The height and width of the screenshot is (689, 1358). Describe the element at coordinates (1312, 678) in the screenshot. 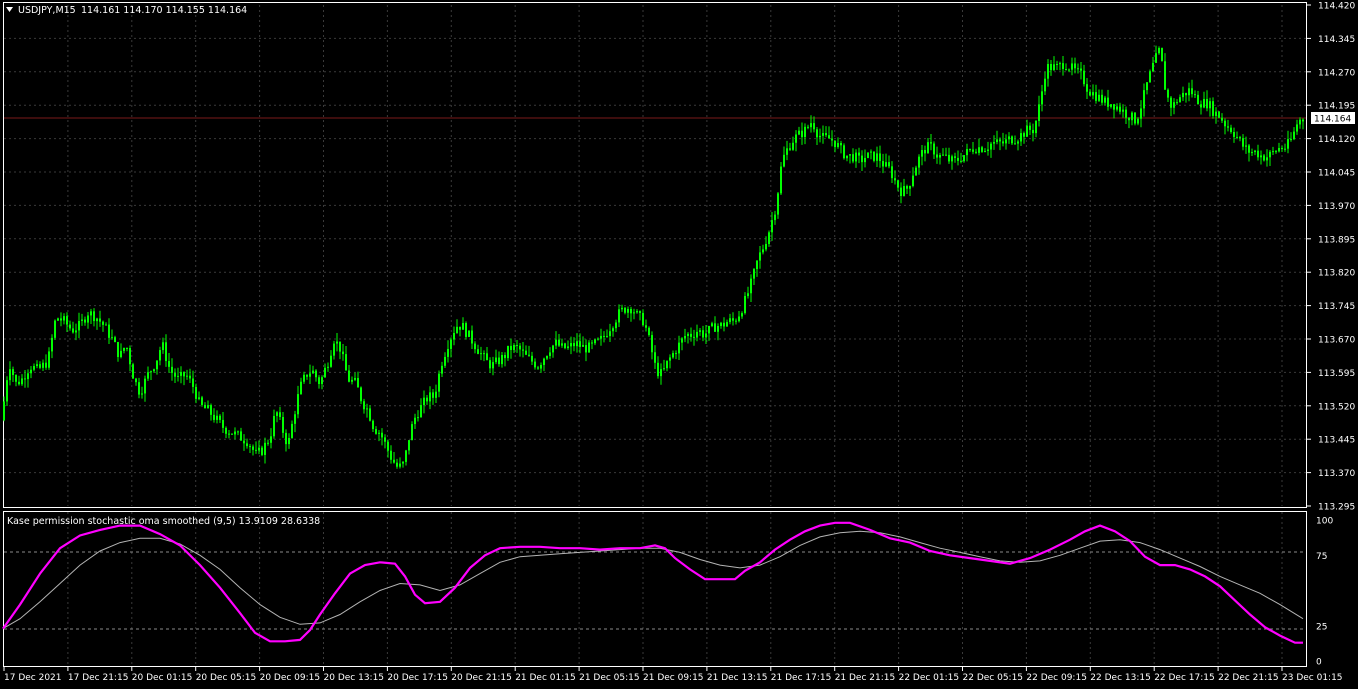

I see `time-tick-label: 23 Dec 01:15` at that location.